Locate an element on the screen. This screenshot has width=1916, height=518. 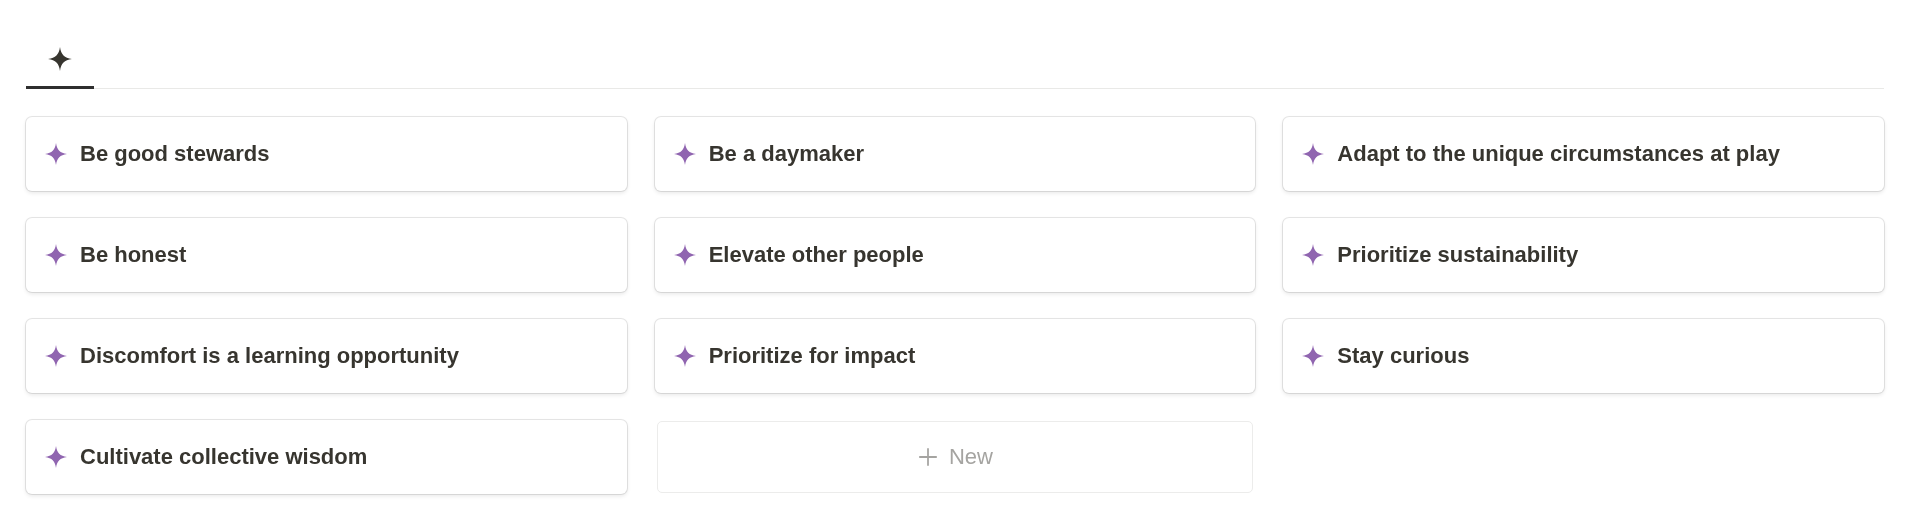
card-title: Prioritize for impact is located at coordinates (812, 356).